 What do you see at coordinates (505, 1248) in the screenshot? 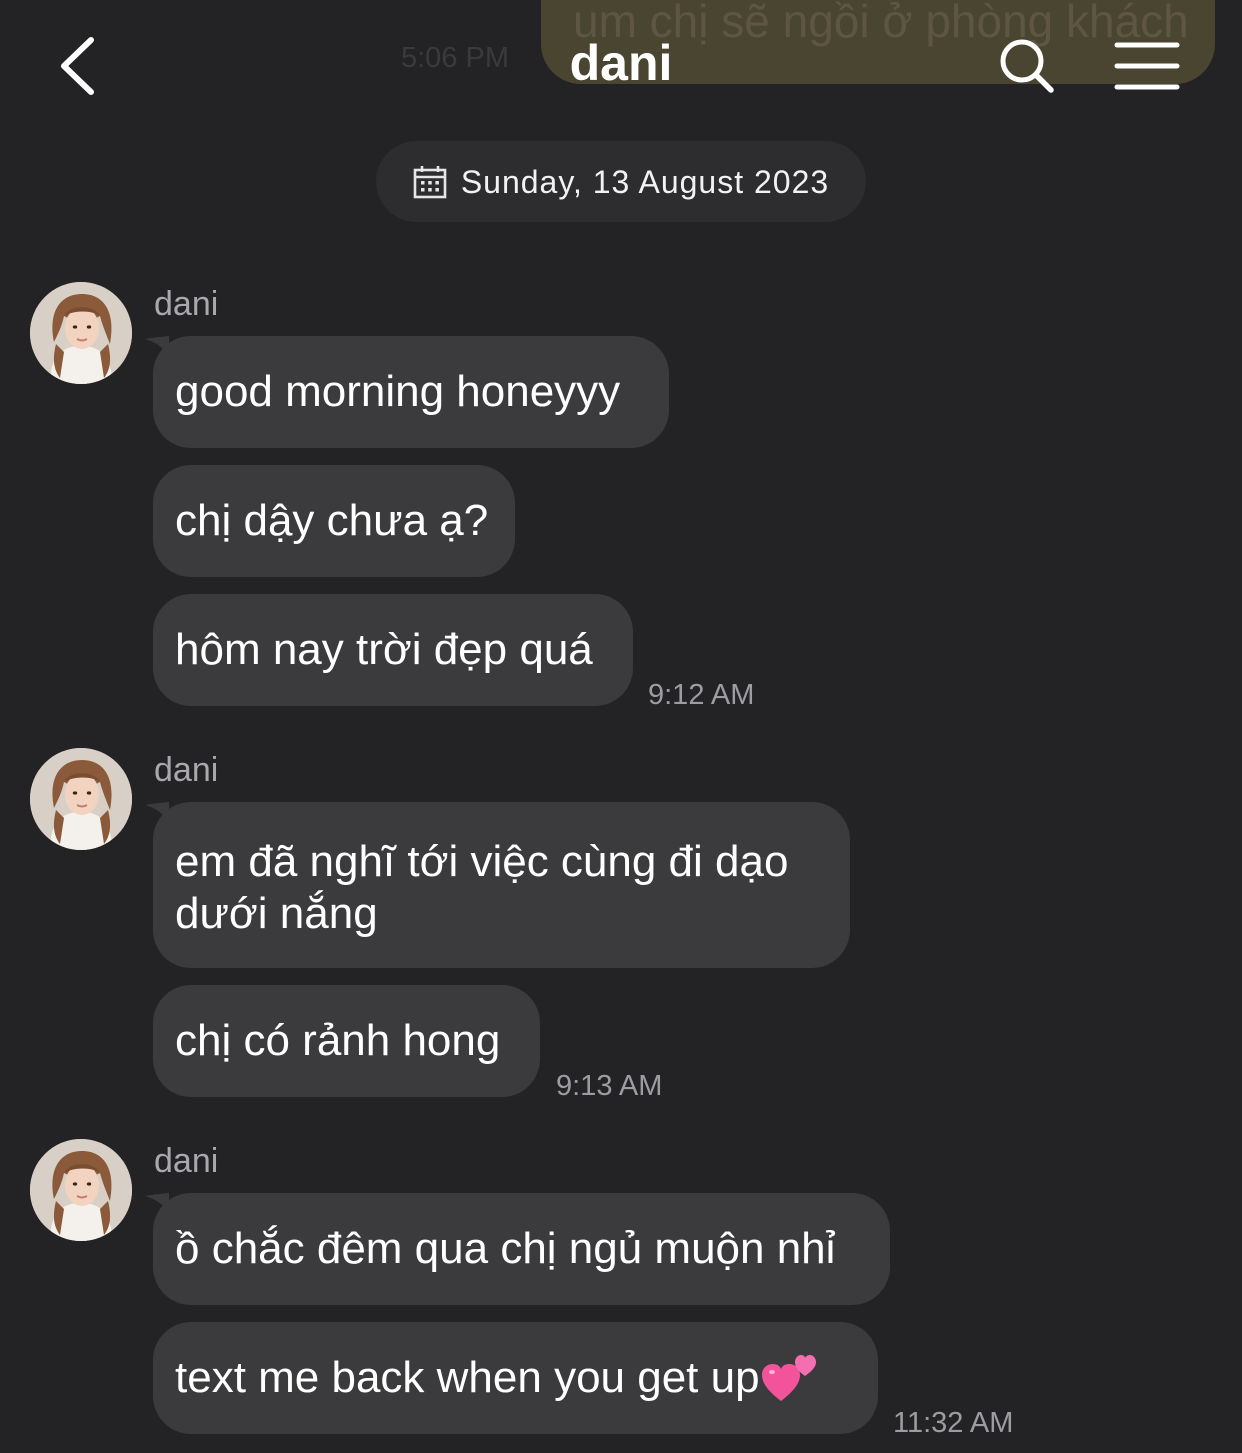
I see `message-text: ồ chắc đêm qua chị ngủ muộn nhỉ` at bounding box center [505, 1248].